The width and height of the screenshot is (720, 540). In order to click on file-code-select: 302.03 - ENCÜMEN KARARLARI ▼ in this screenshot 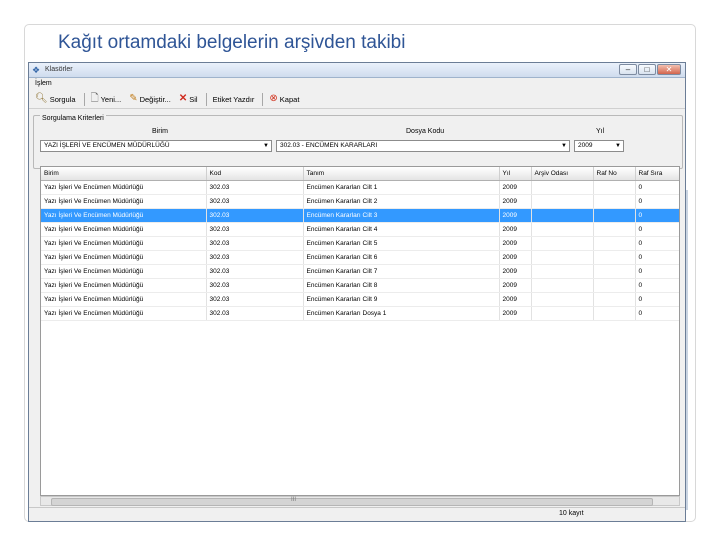, I will do `click(423, 146)`.